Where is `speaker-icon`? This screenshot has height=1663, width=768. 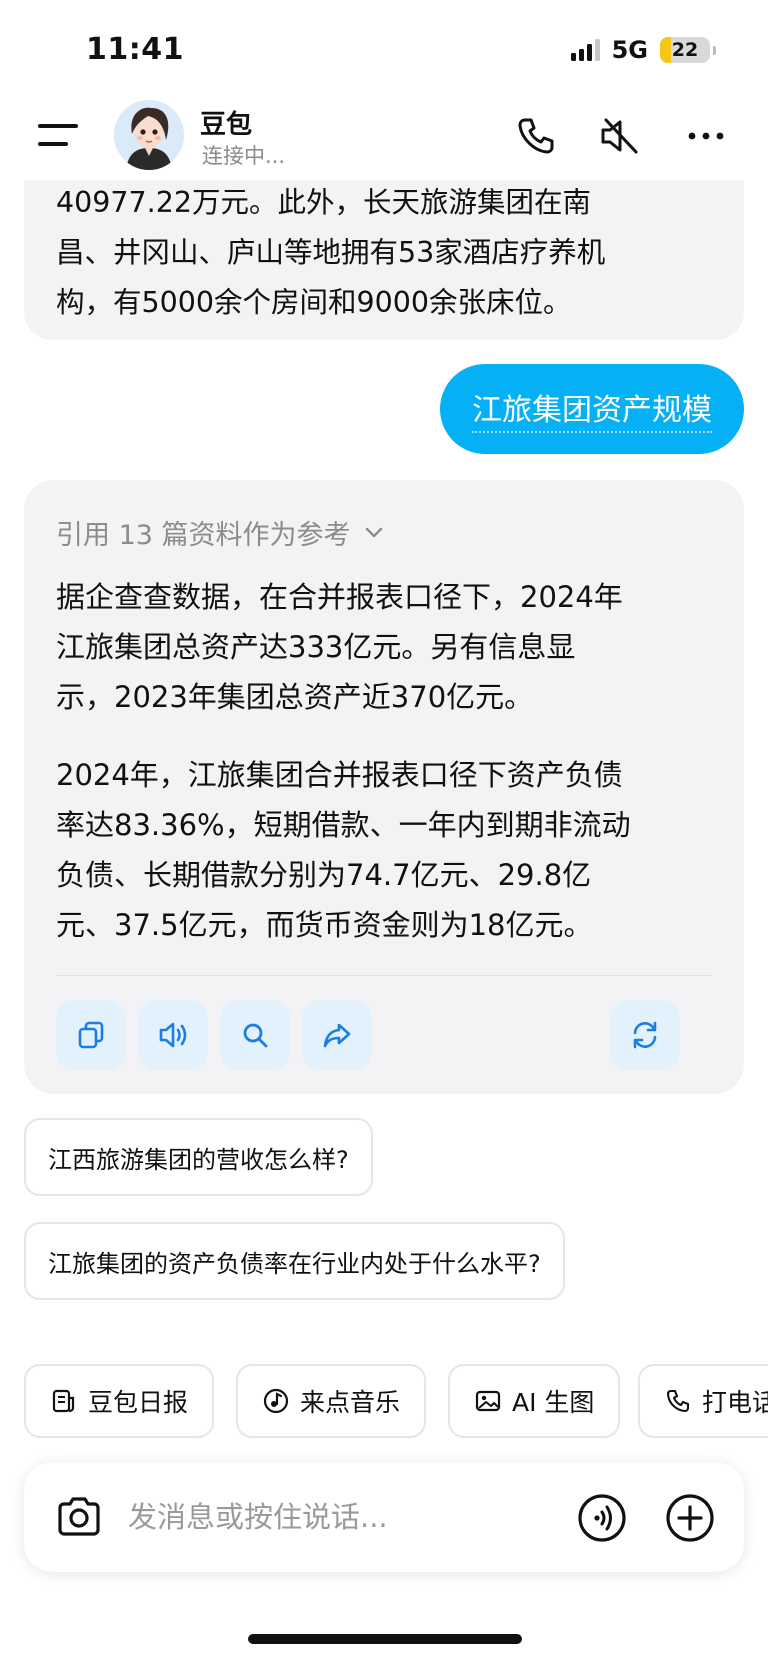 speaker-icon is located at coordinates (173, 1035).